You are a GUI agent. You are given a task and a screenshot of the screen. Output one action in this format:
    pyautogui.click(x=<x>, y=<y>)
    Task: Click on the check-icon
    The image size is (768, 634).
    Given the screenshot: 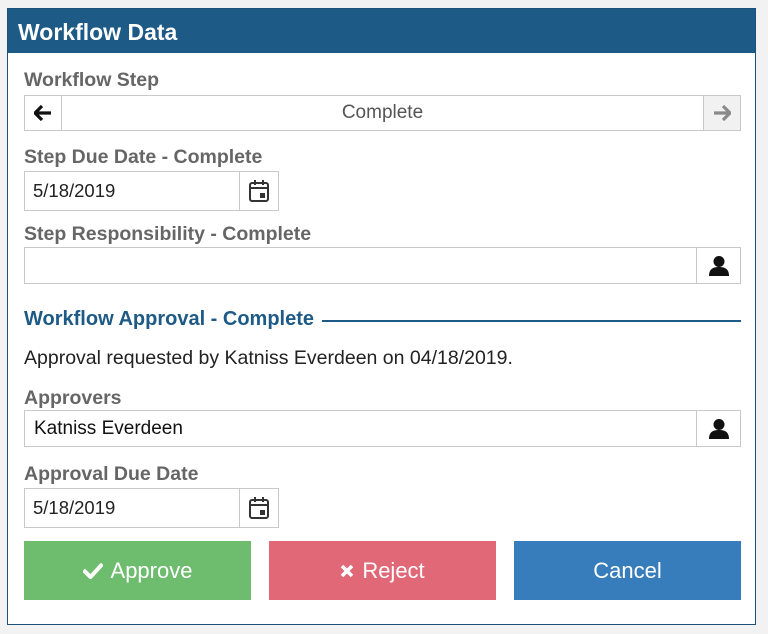 What is the action you would take?
    pyautogui.click(x=92, y=570)
    